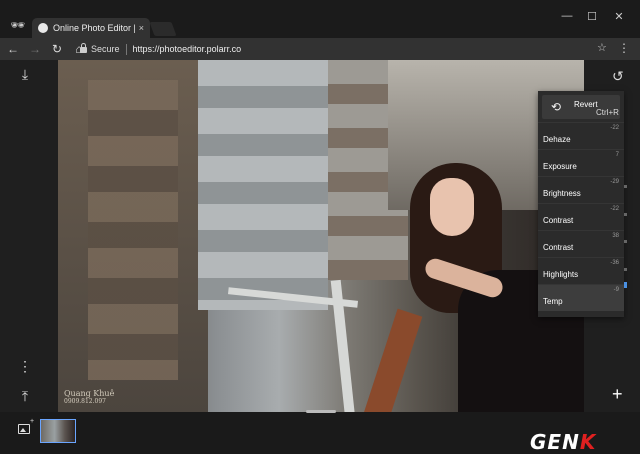 Image resolution: width=640 pixels, height=454 pixels. Describe the element at coordinates (586, 104) in the screenshot. I see `revert-label: Revert` at that location.